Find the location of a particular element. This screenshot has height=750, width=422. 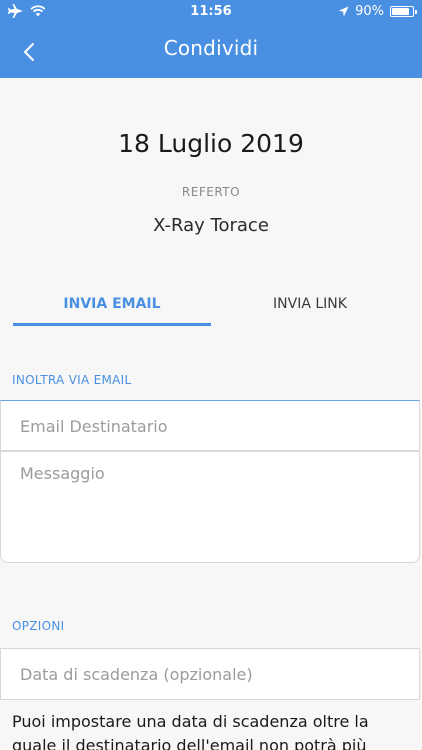

status-right: 90% is located at coordinates (377, 11).